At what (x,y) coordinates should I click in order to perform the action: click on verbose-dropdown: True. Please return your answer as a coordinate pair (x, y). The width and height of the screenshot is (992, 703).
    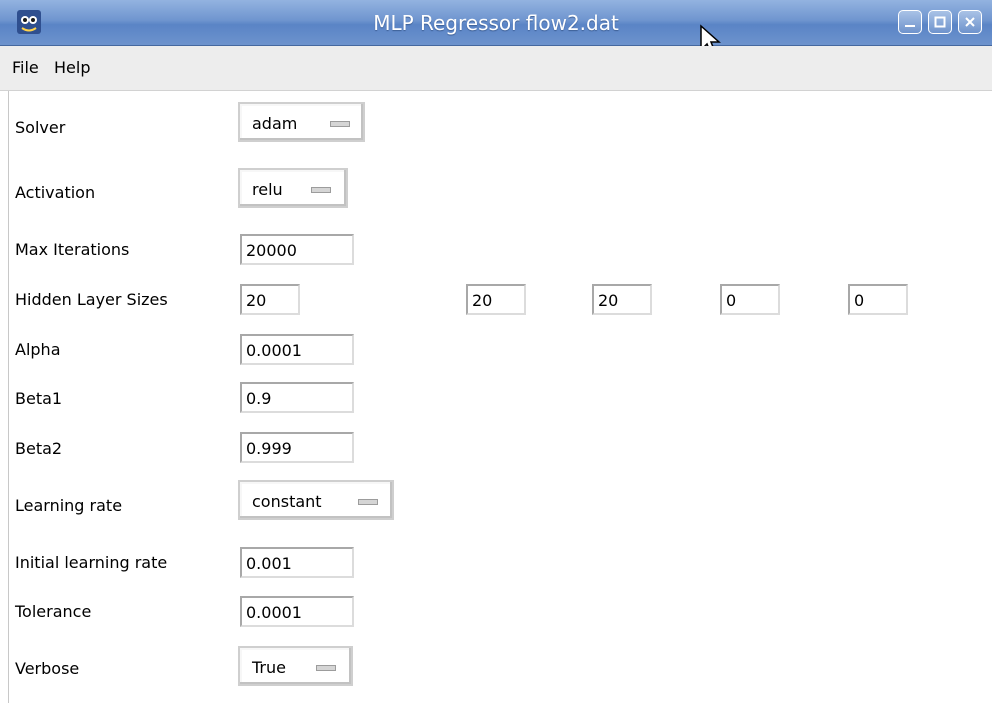
    Looking at the image, I should click on (295, 666).